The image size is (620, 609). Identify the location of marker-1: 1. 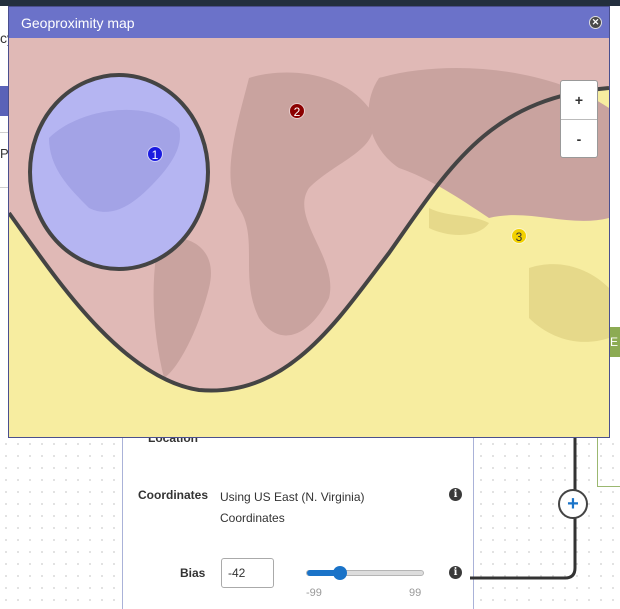
(155, 154).